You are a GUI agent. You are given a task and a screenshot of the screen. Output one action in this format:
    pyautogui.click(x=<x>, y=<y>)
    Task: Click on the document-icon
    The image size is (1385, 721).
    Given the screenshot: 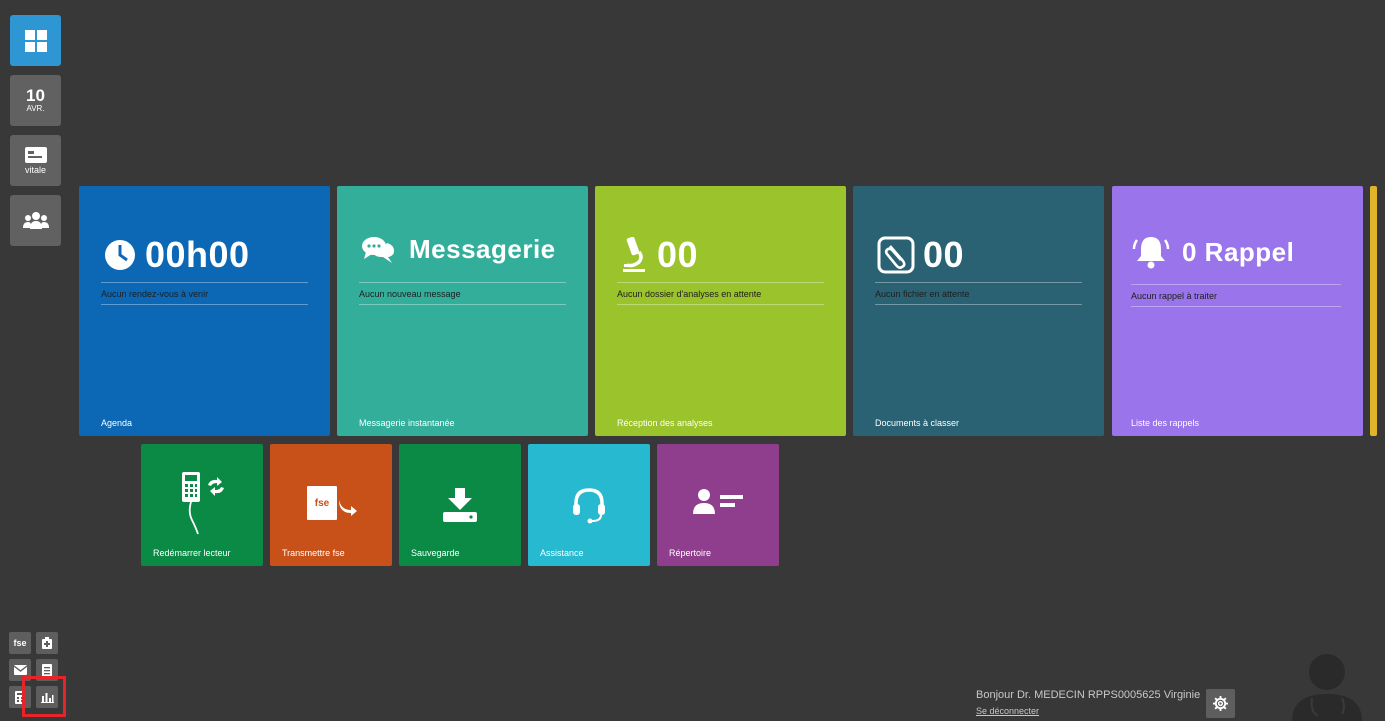 What is the action you would take?
    pyautogui.click(x=47, y=670)
    